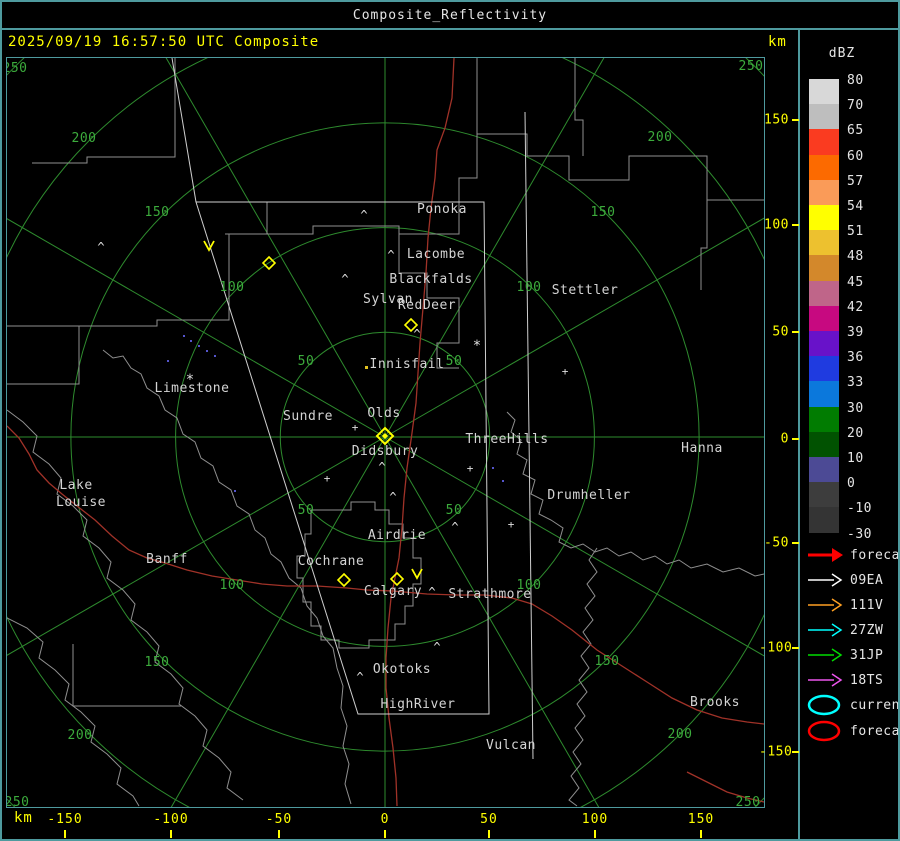 The image size is (900, 841). I want to click on legend-ellipse-icon, so click(824, 731).